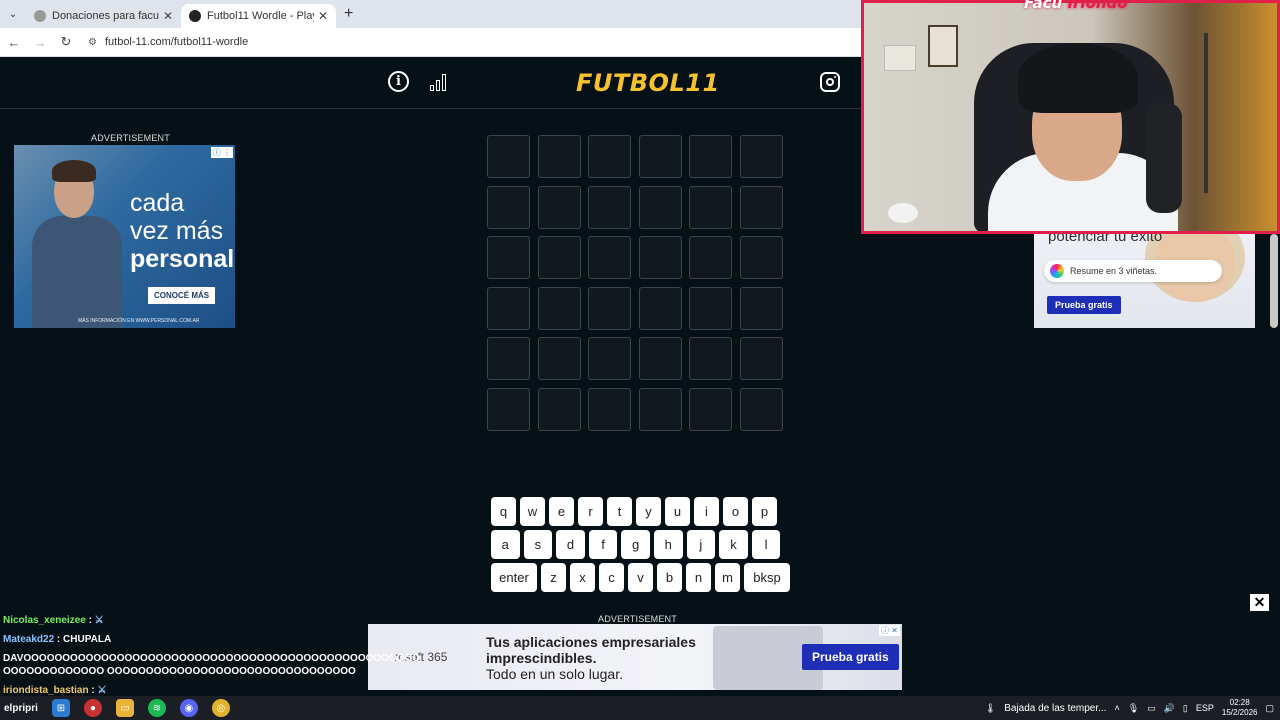 Image resolution: width=1280 pixels, height=720 pixels. What do you see at coordinates (1133, 708) in the screenshot?
I see `mic-icon: 🎙` at bounding box center [1133, 708].